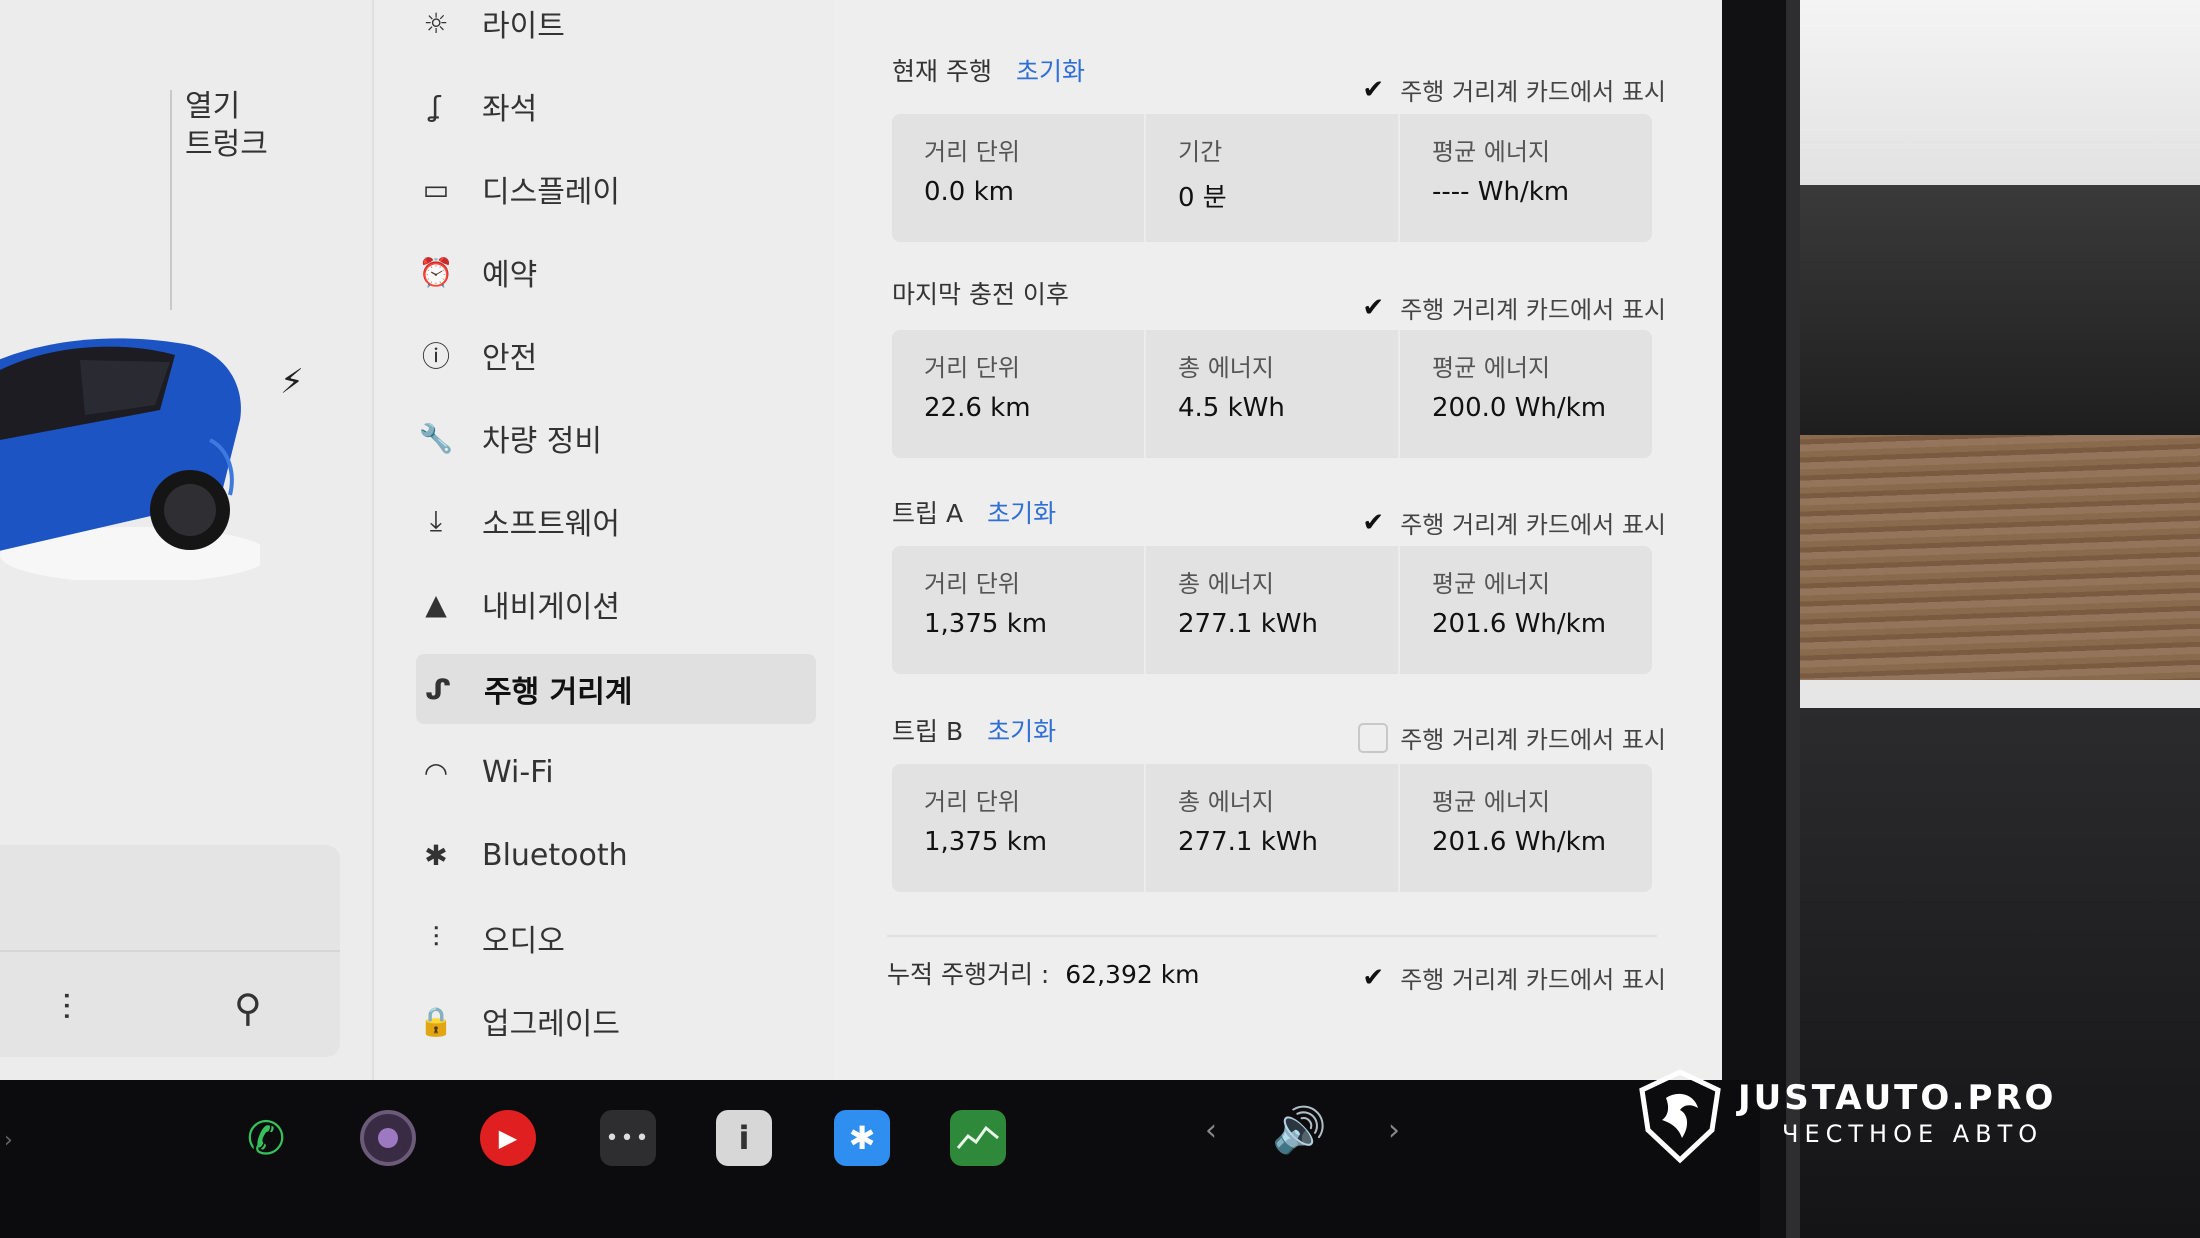 The image size is (2200, 1238). I want to click on energy-graph-icon, so click(978, 1138).